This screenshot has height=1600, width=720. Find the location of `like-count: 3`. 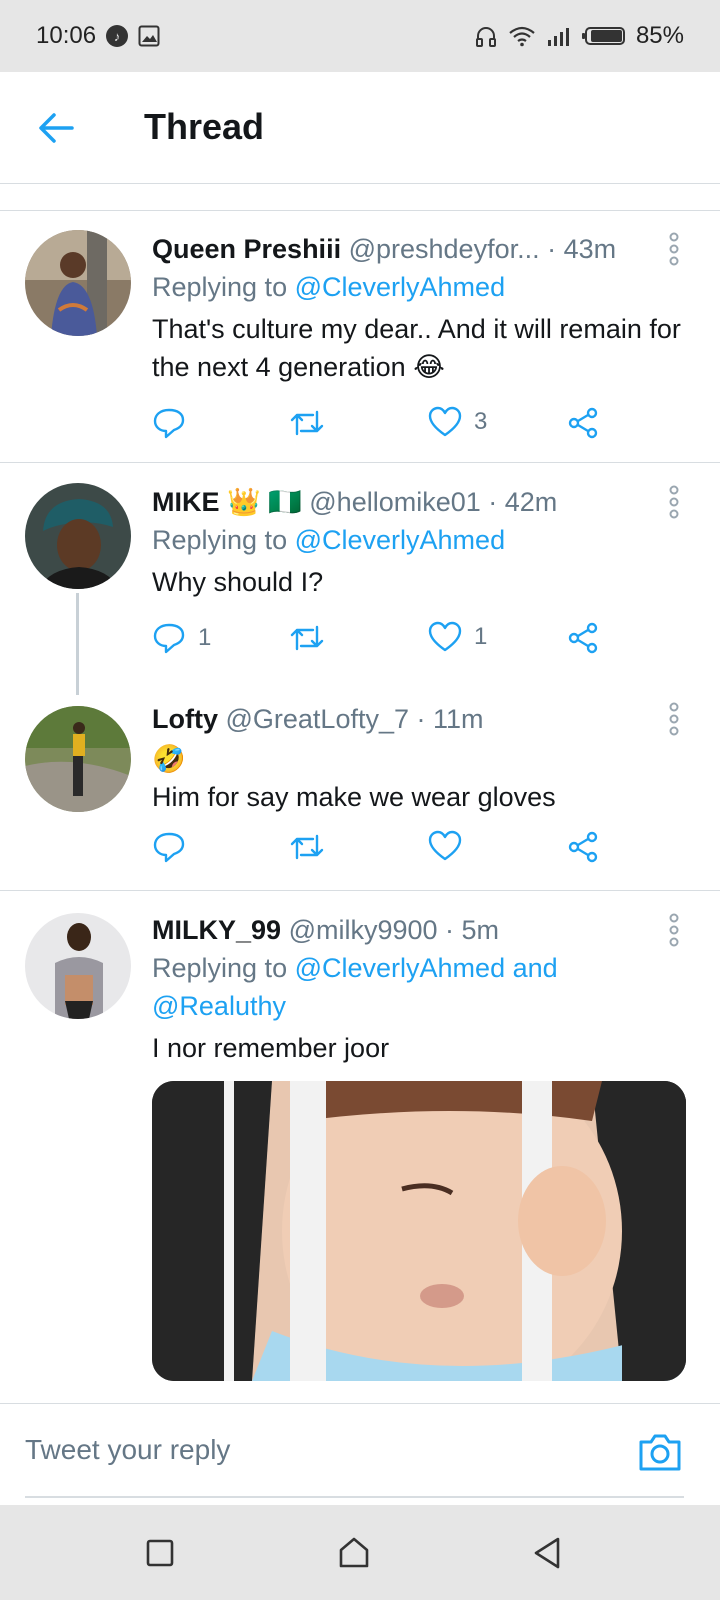

like-count: 3 is located at coordinates (481, 421).